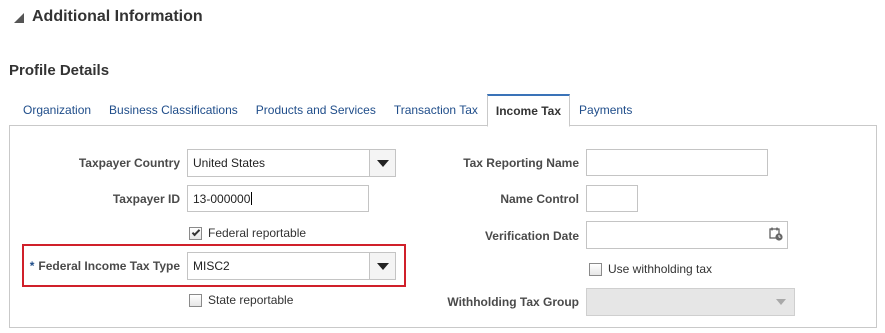 The height and width of the screenshot is (333, 885). What do you see at coordinates (660, 269) in the screenshot?
I see `use-withholding-tax-label: Use withholding tax` at bounding box center [660, 269].